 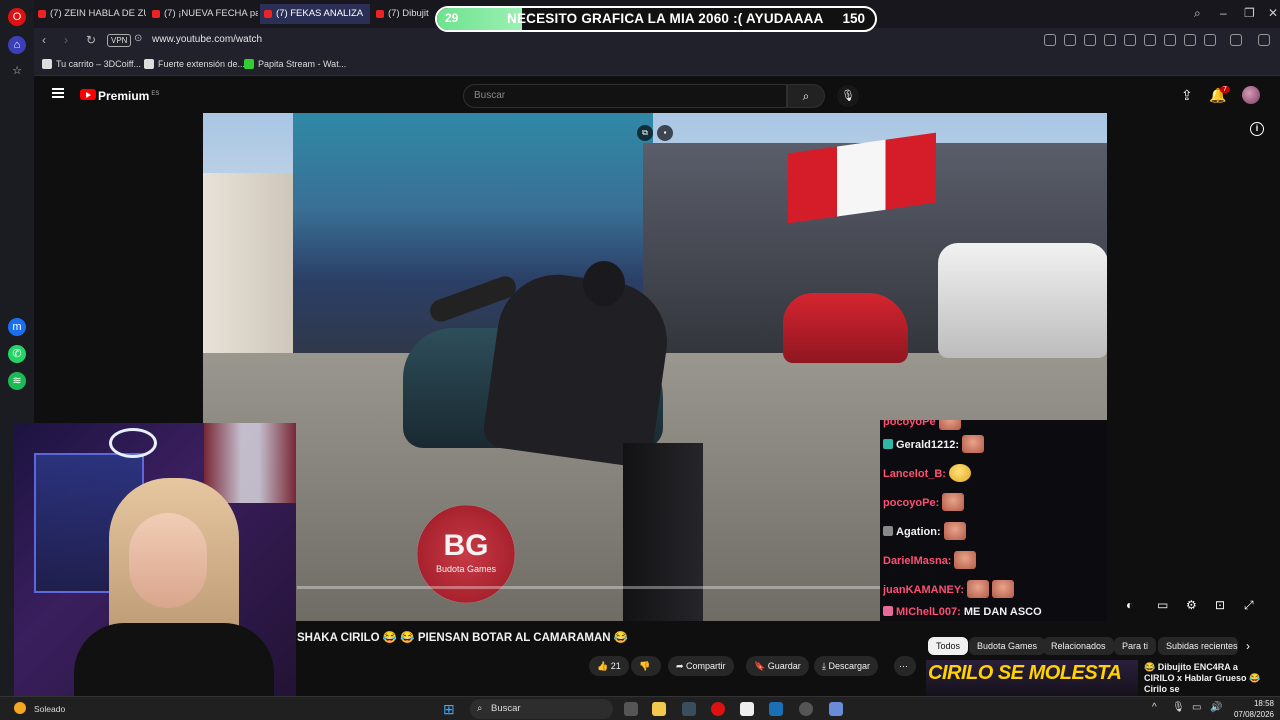 I want to click on like-button: 👍 21, so click(x=609, y=666).